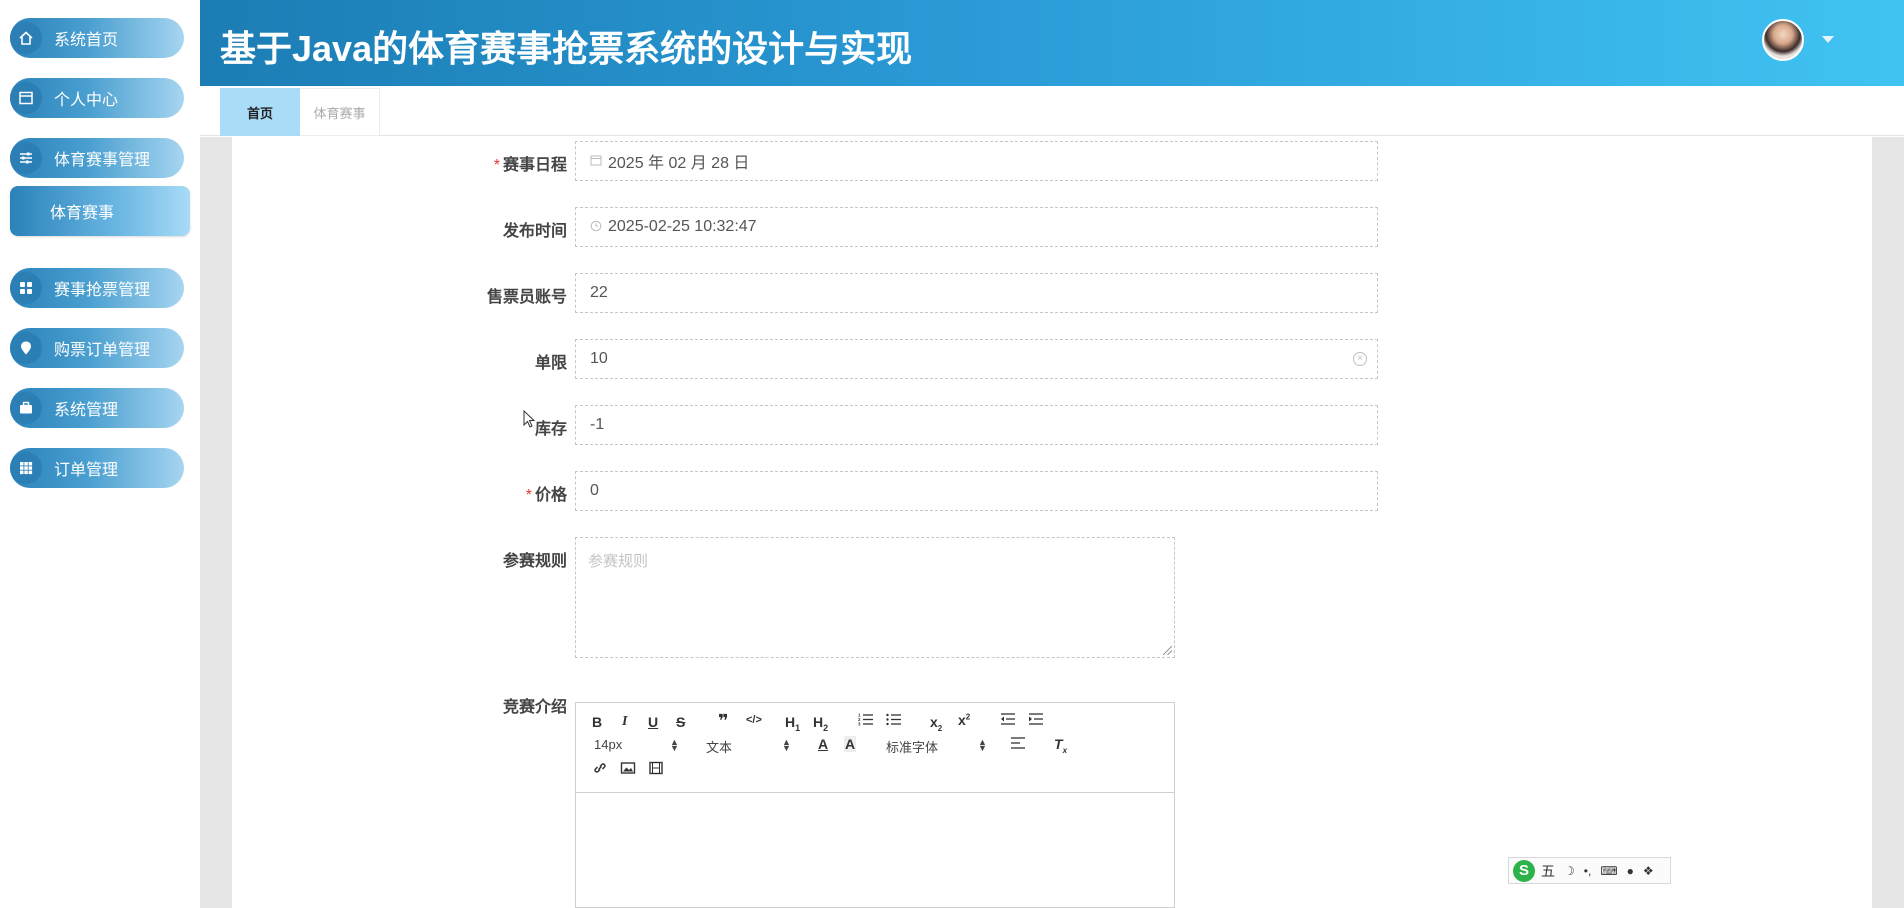  What do you see at coordinates (894, 720) in the screenshot?
I see `bullet-list-icon` at bounding box center [894, 720].